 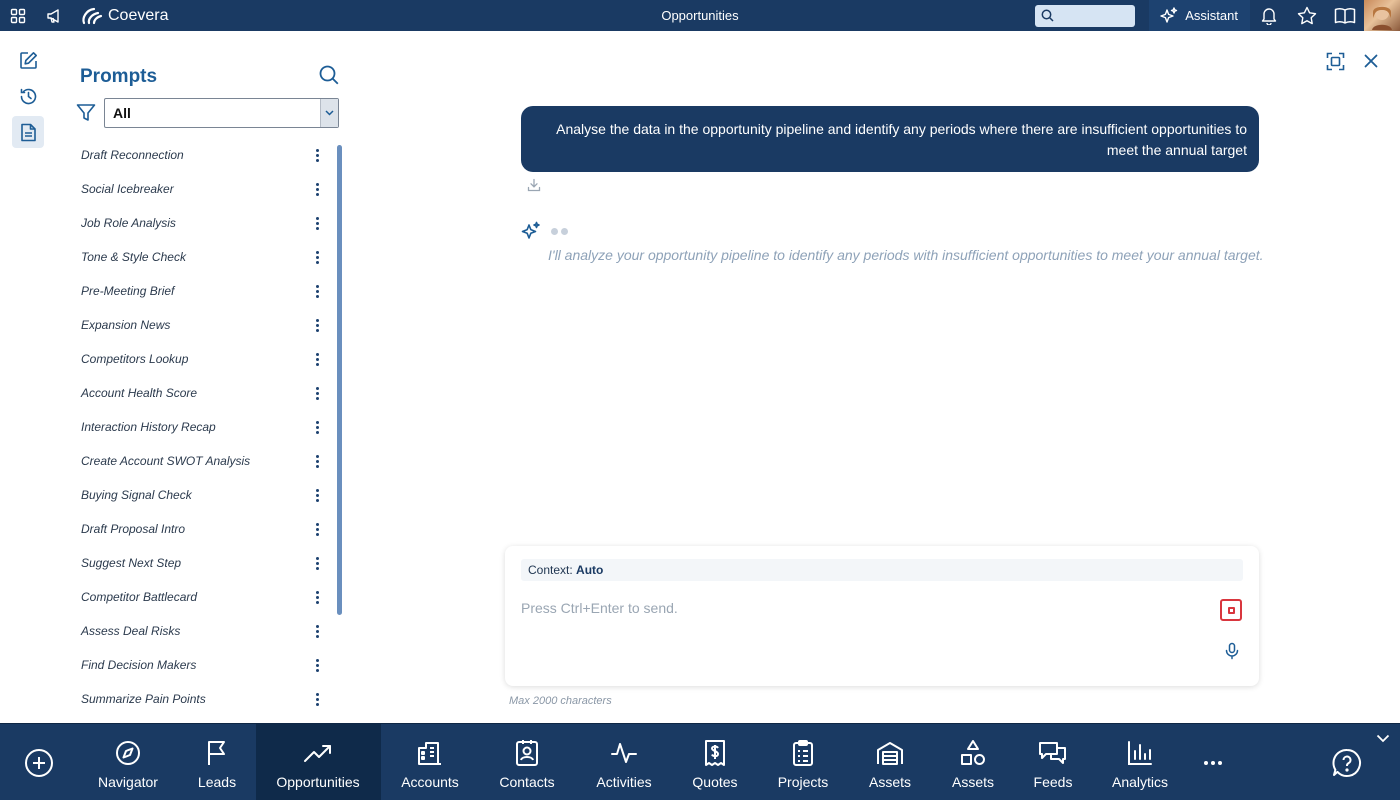 What do you see at coordinates (221, 113) in the screenshot?
I see `prompts-filter-select: All` at bounding box center [221, 113].